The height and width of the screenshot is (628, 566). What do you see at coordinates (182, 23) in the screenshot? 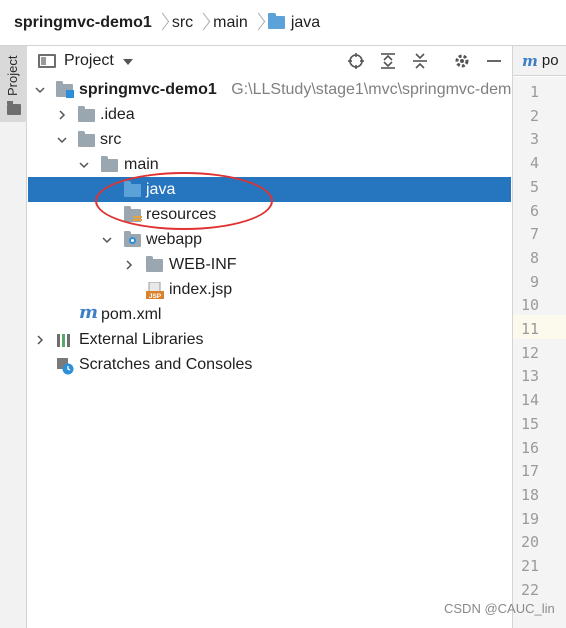
I see `breadcrumb-src: src` at bounding box center [182, 23].